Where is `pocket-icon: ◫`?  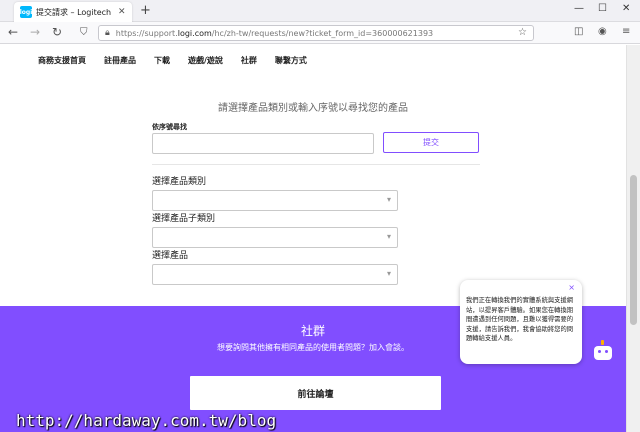 pocket-icon: ◫ is located at coordinates (578, 31).